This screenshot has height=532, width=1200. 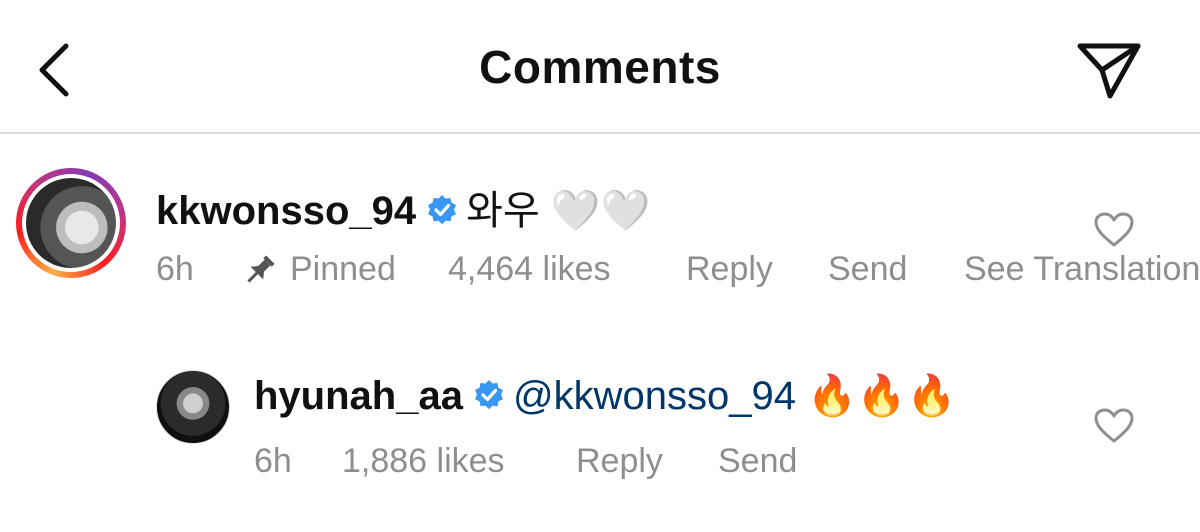 I want to click on comment-username: hyunah_aa, so click(x=358, y=396).